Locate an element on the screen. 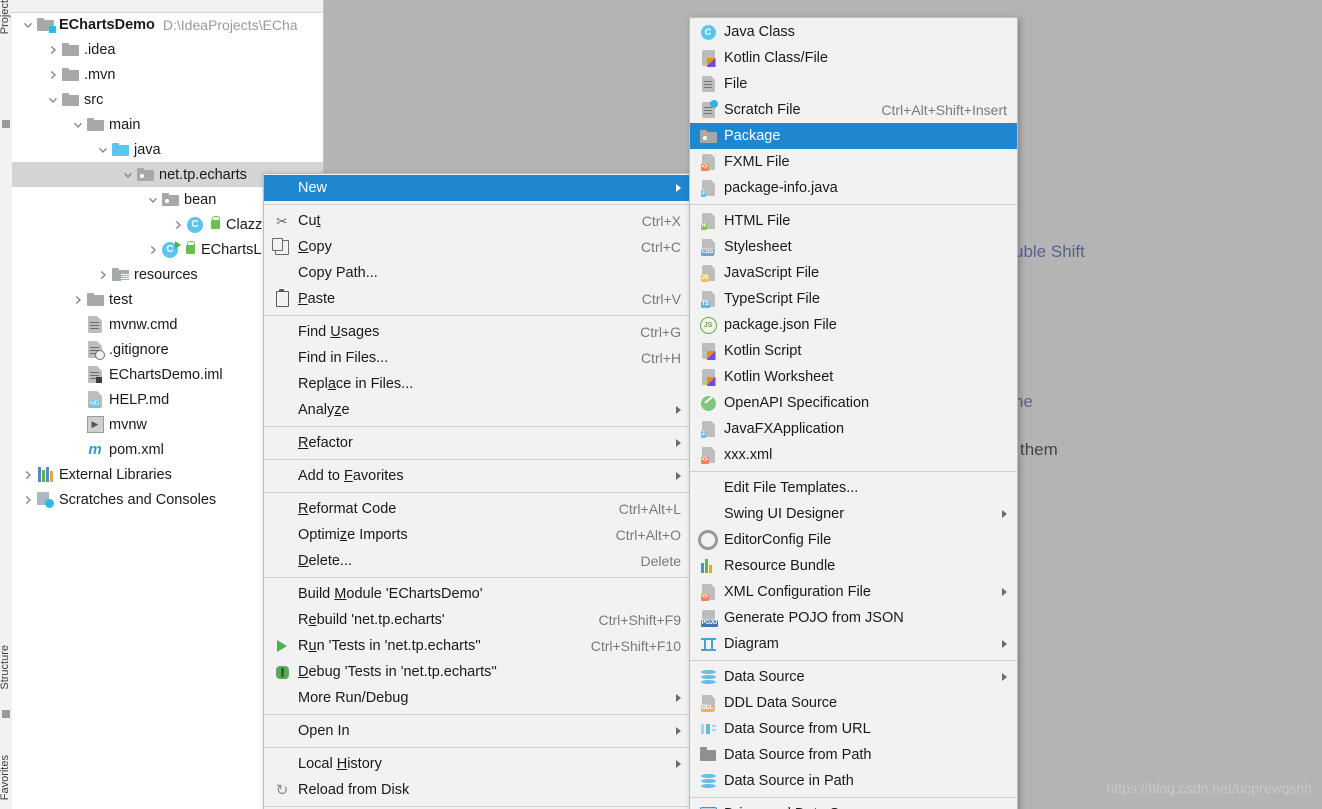 This screenshot has width=1322, height=809. tool-window-structure-label: Structure is located at coordinates (5, 667).